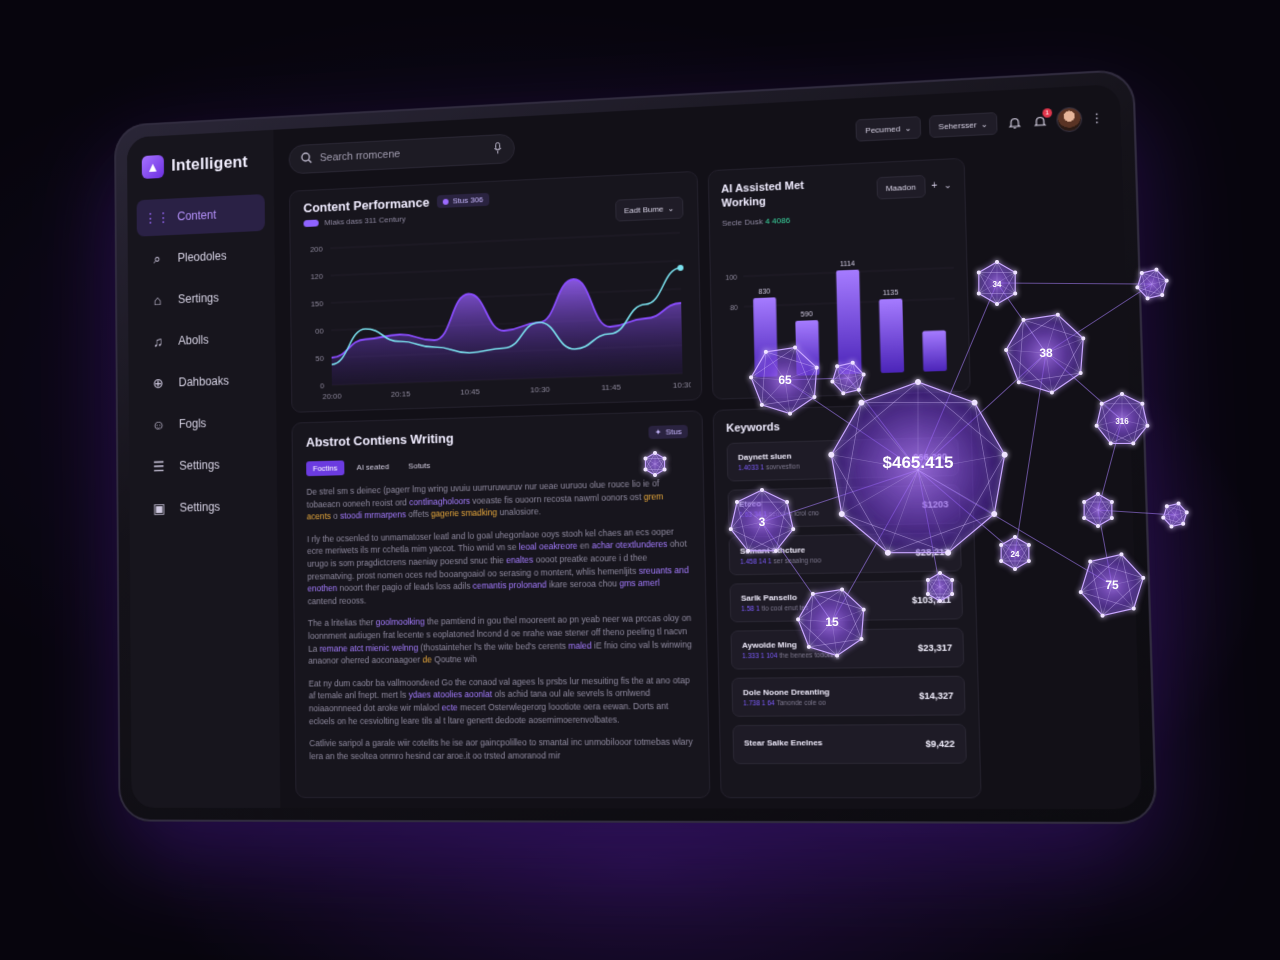 Image resolution: width=1280 pixels, height=960 pixels. Describe the element at coordinates (464, 512) in the screenshot. I see `highlighted-phrase: gagerie smadking` at that location.